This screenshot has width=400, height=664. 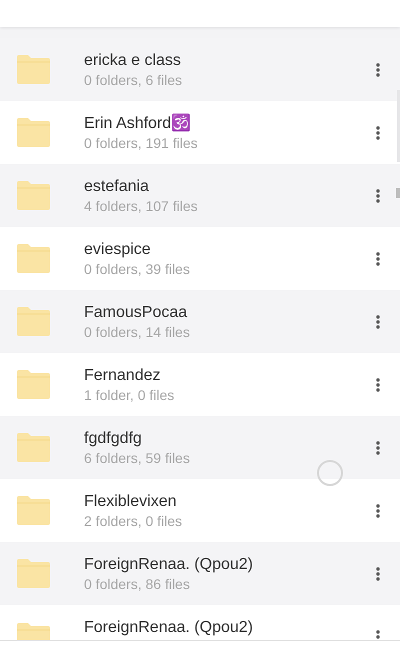 What do you see at coordinates (136, 312) in the screenshot?
I see `folder-name: FamousPocaa` at bounding box center [136, 312].